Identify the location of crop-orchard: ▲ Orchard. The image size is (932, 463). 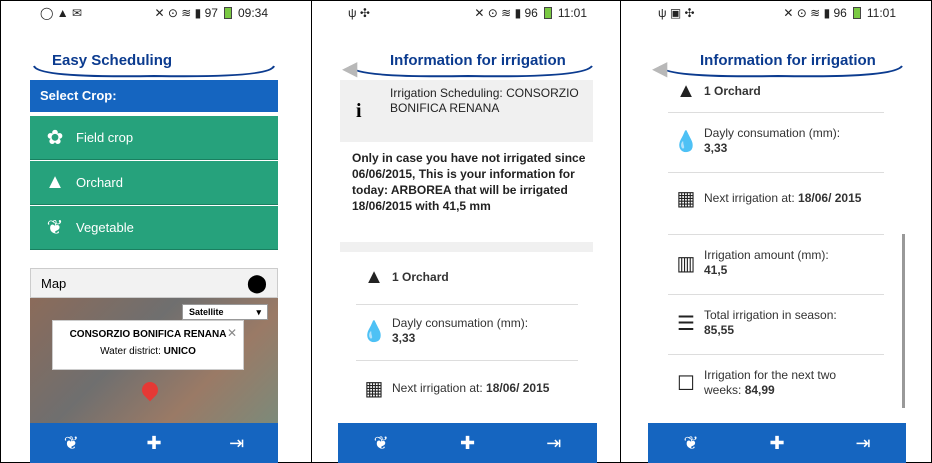
(154, 183).